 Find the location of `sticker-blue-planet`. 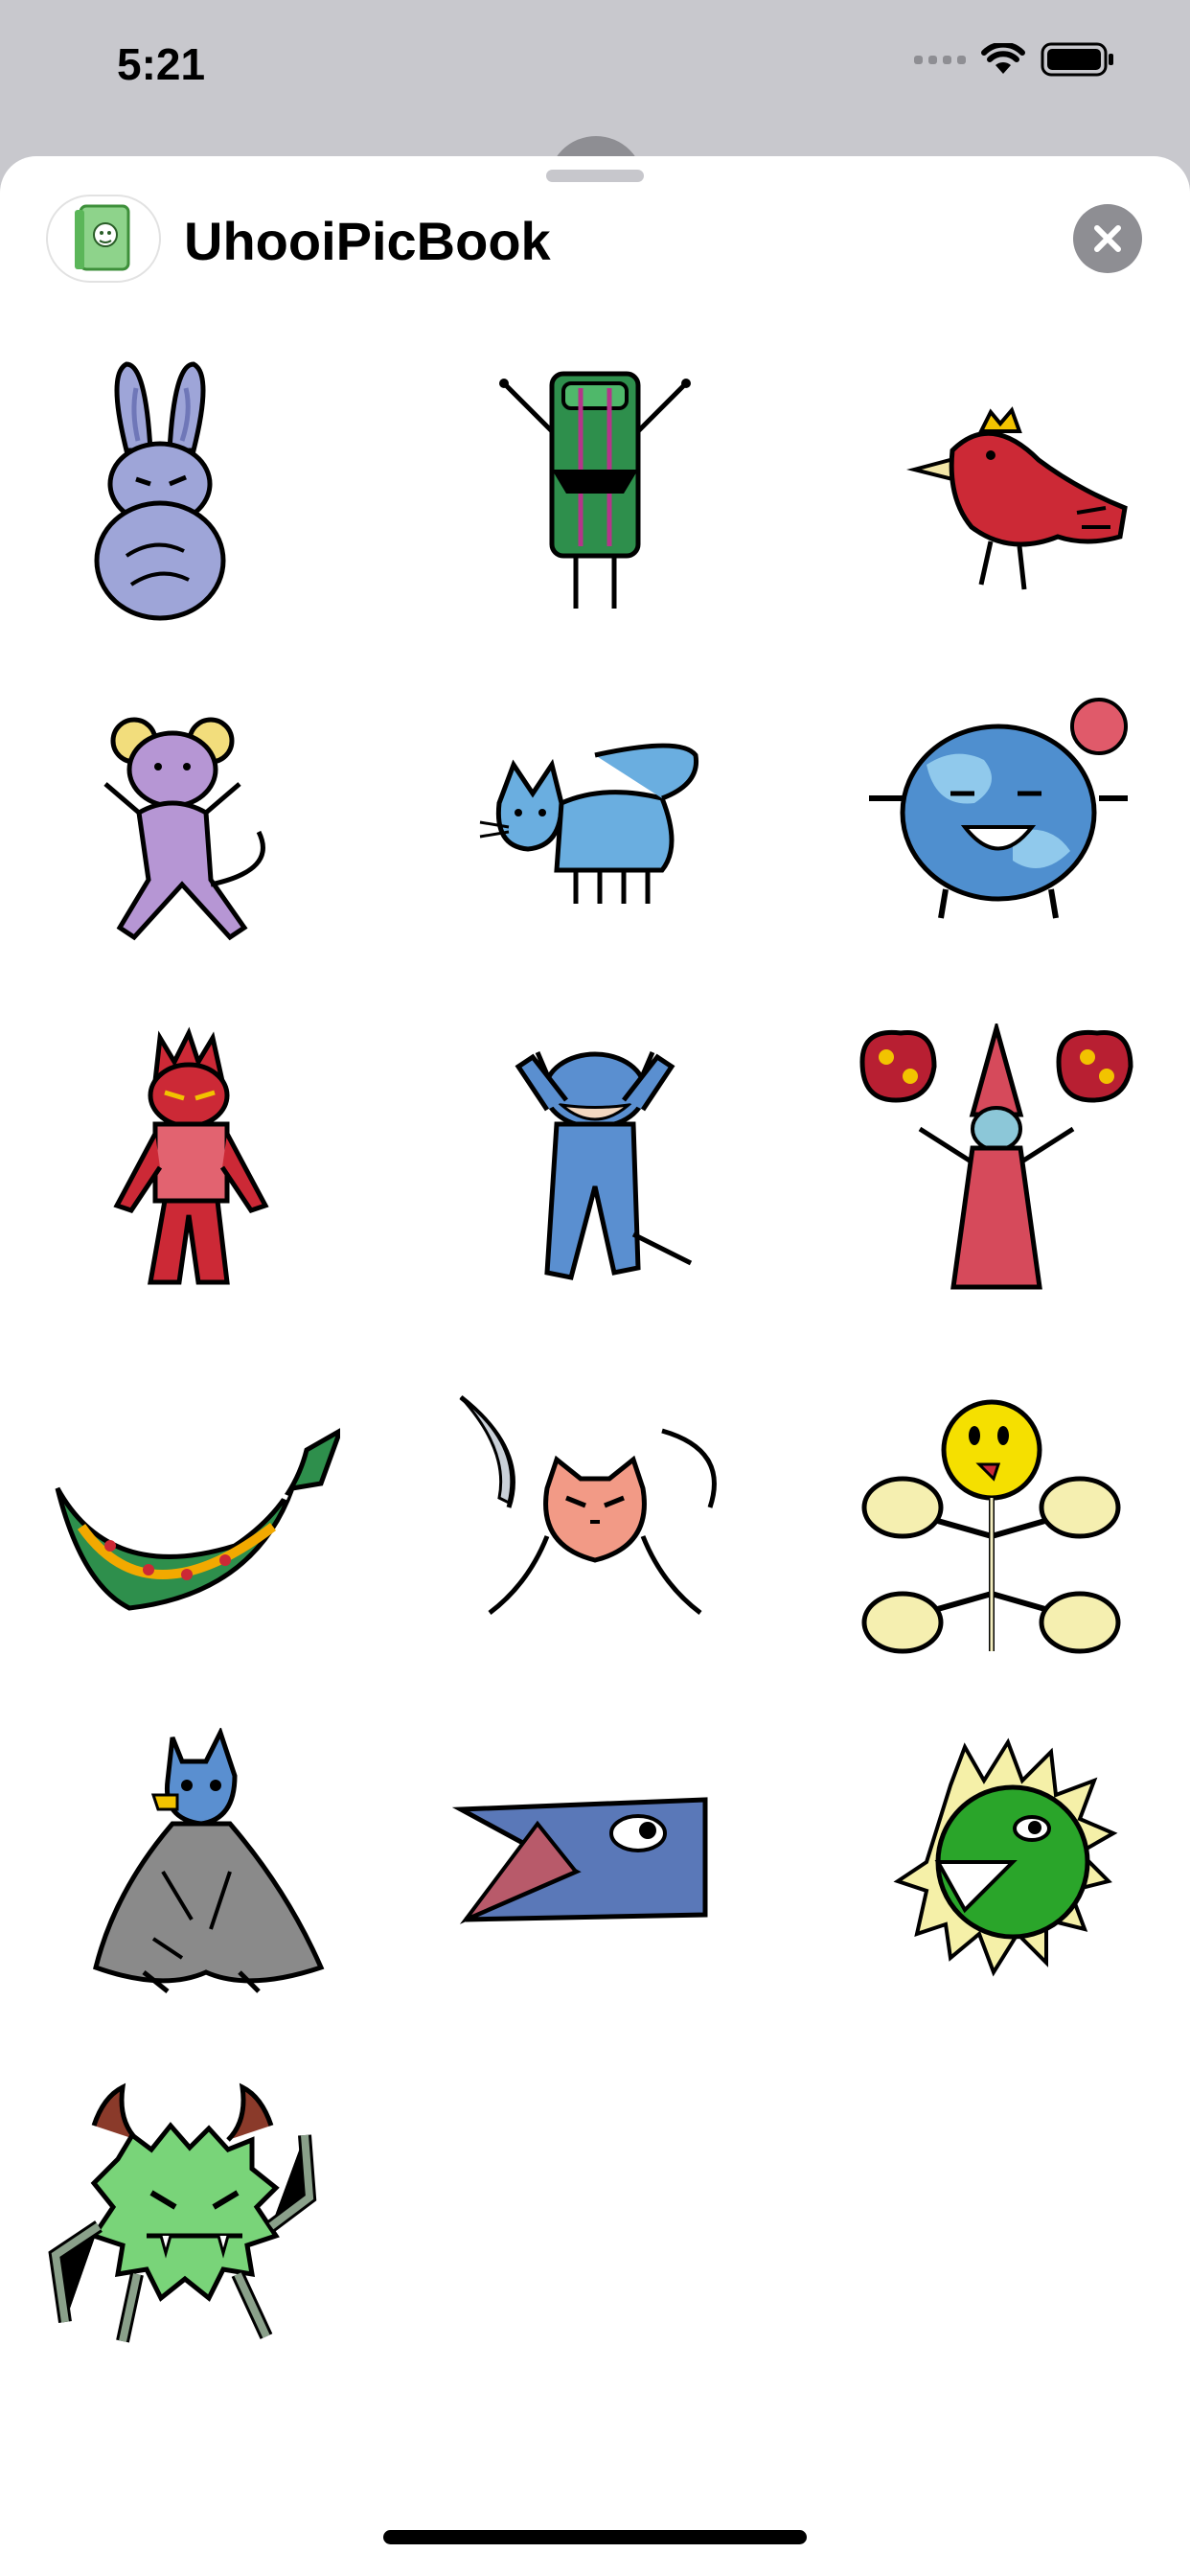

sticker-blue-planet is located at coordinates (1003, 822).